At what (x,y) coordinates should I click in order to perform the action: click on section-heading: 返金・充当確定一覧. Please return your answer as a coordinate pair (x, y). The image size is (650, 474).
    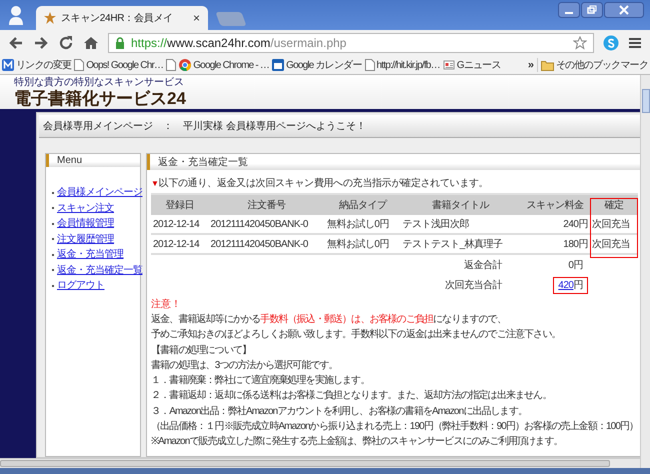
    Looking at the image, I should click on (393, 162).